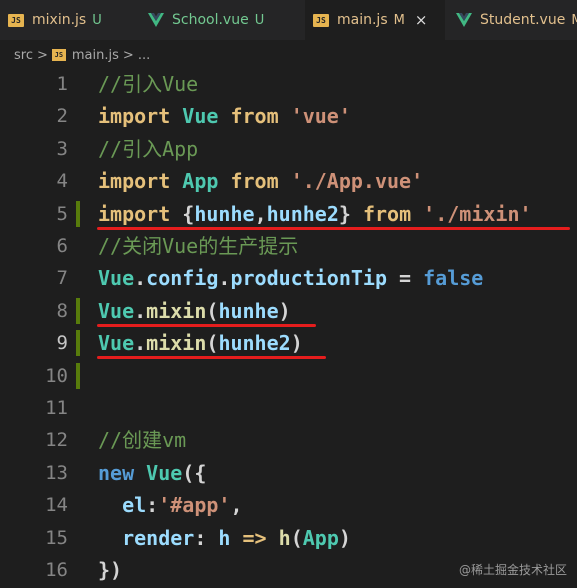  What do you see at coordinates (288, 440) in the screenshot?
I see `code-line: 12 //创建vm` at bounding box center [288, 440].